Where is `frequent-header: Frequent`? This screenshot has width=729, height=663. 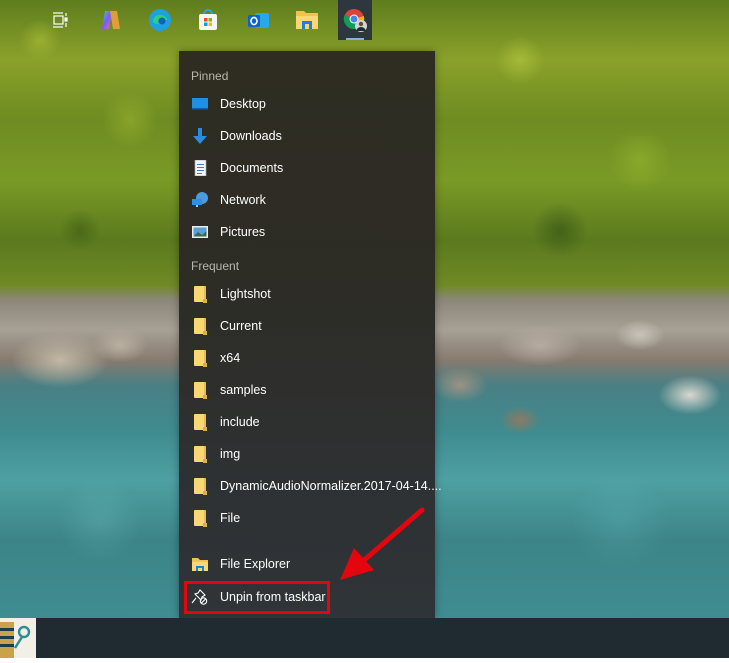
frequent-header: Frequent is located at coordinates (215, 266).